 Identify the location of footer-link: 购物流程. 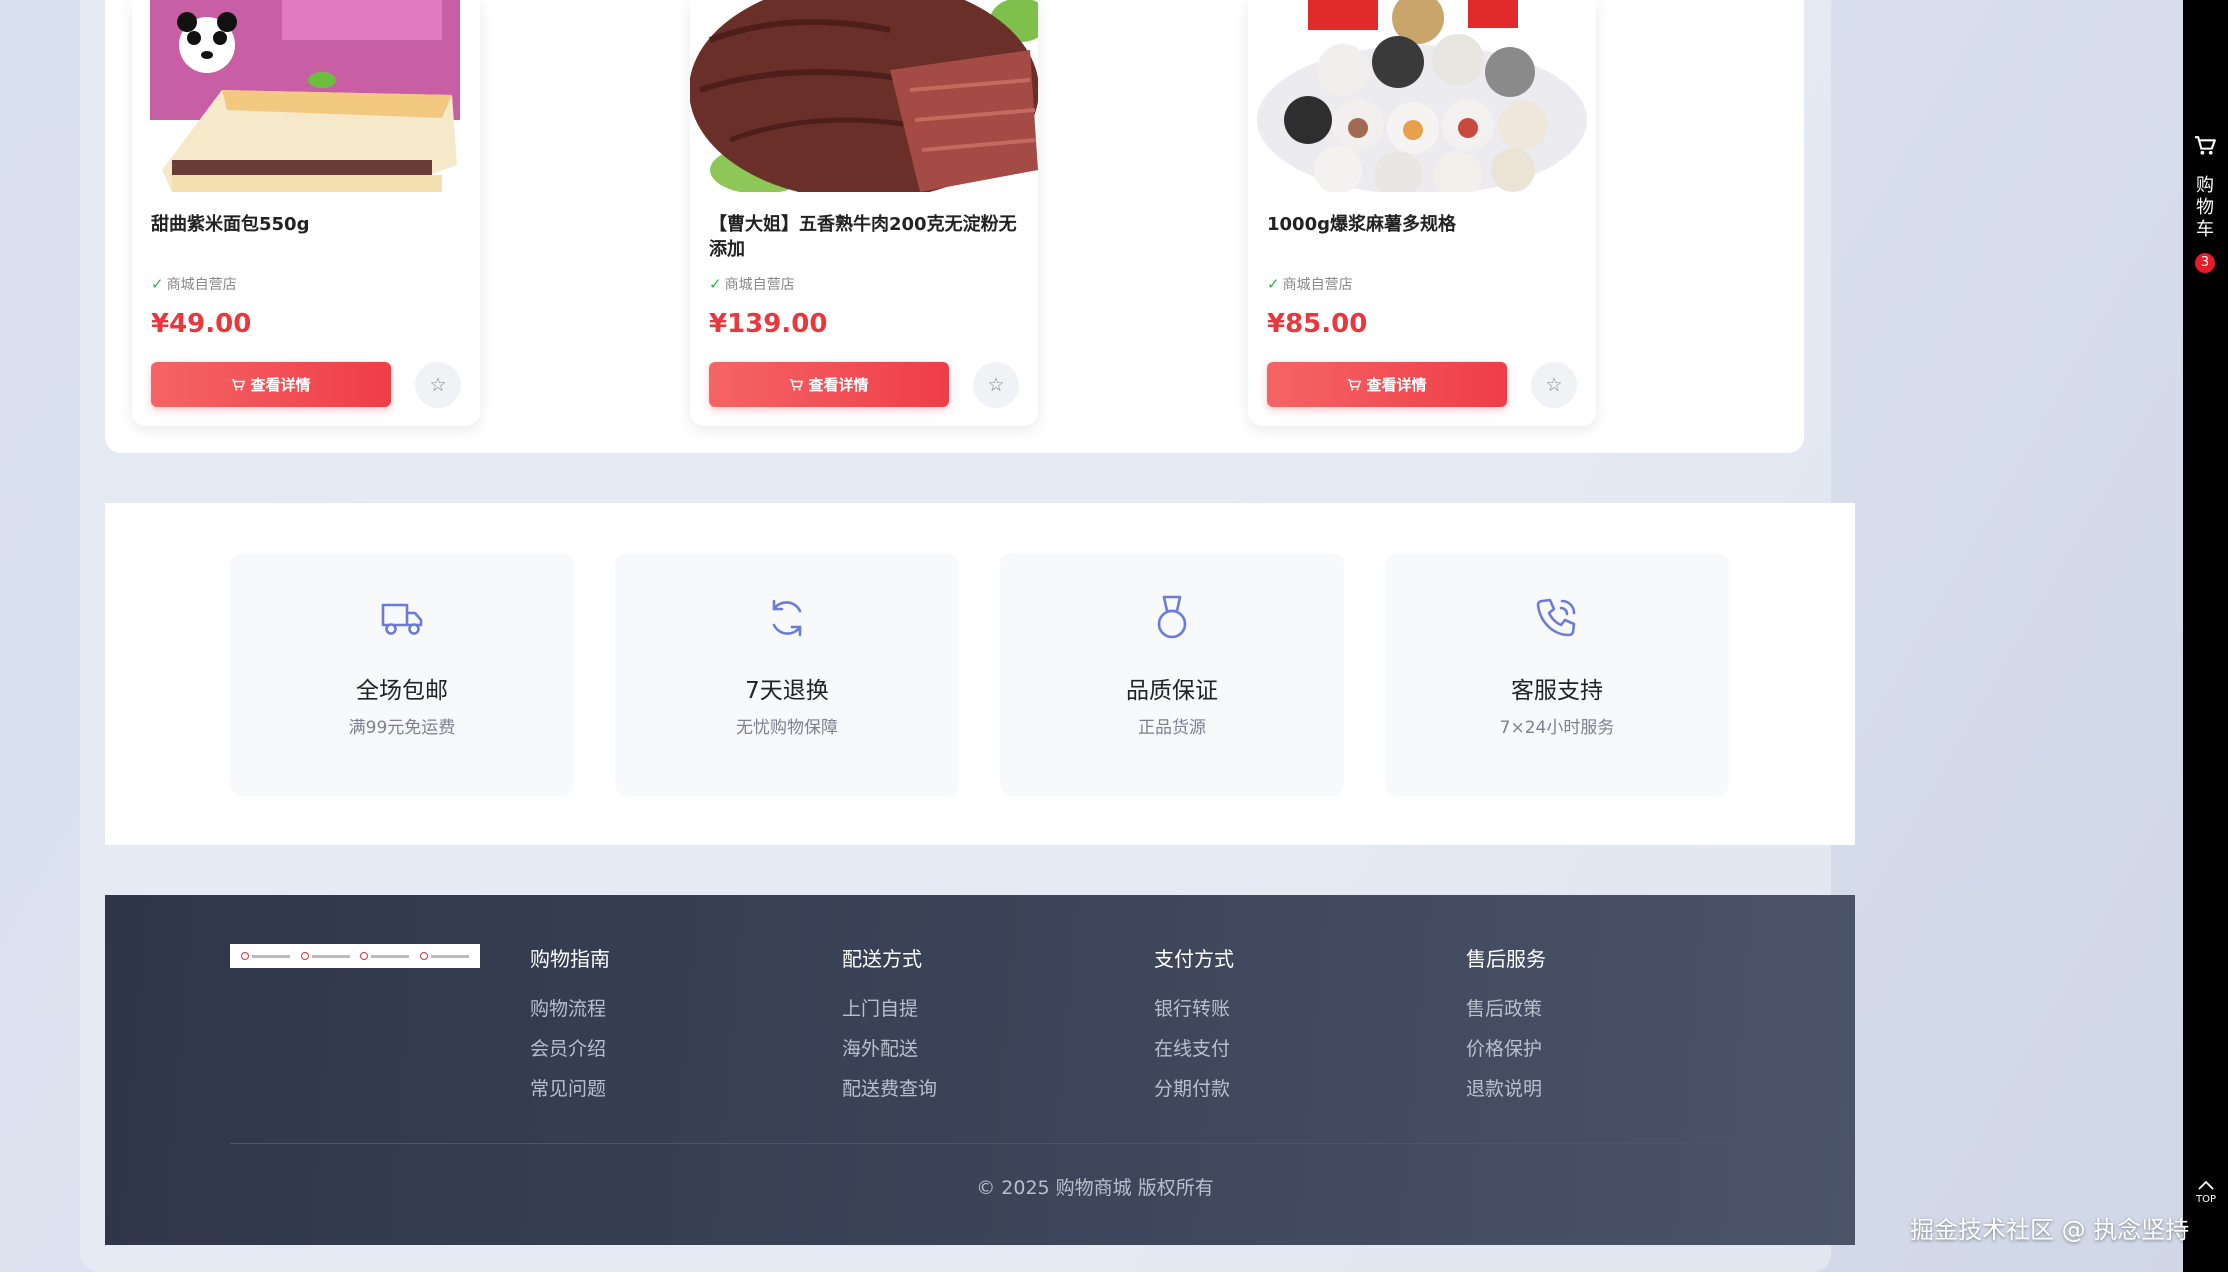
(570, 1009).